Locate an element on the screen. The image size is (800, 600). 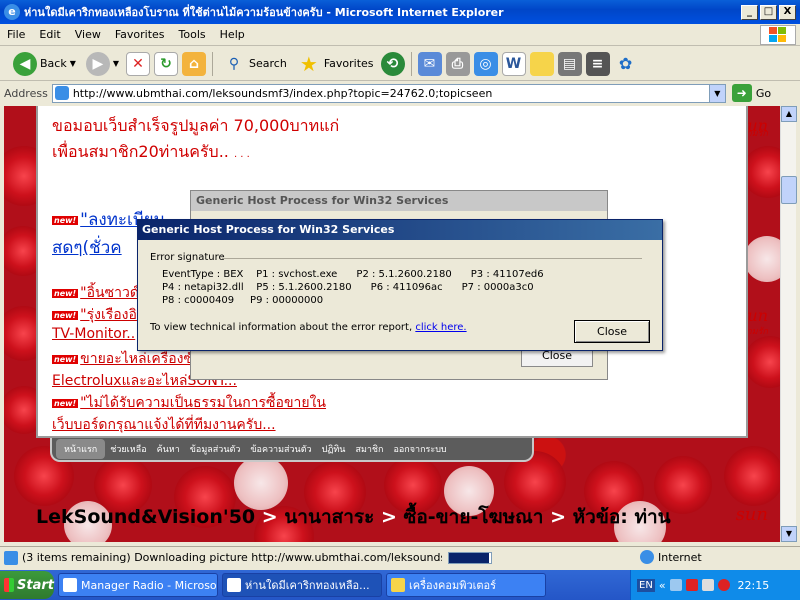
menu-file: File is located at coordinates (16, 34).